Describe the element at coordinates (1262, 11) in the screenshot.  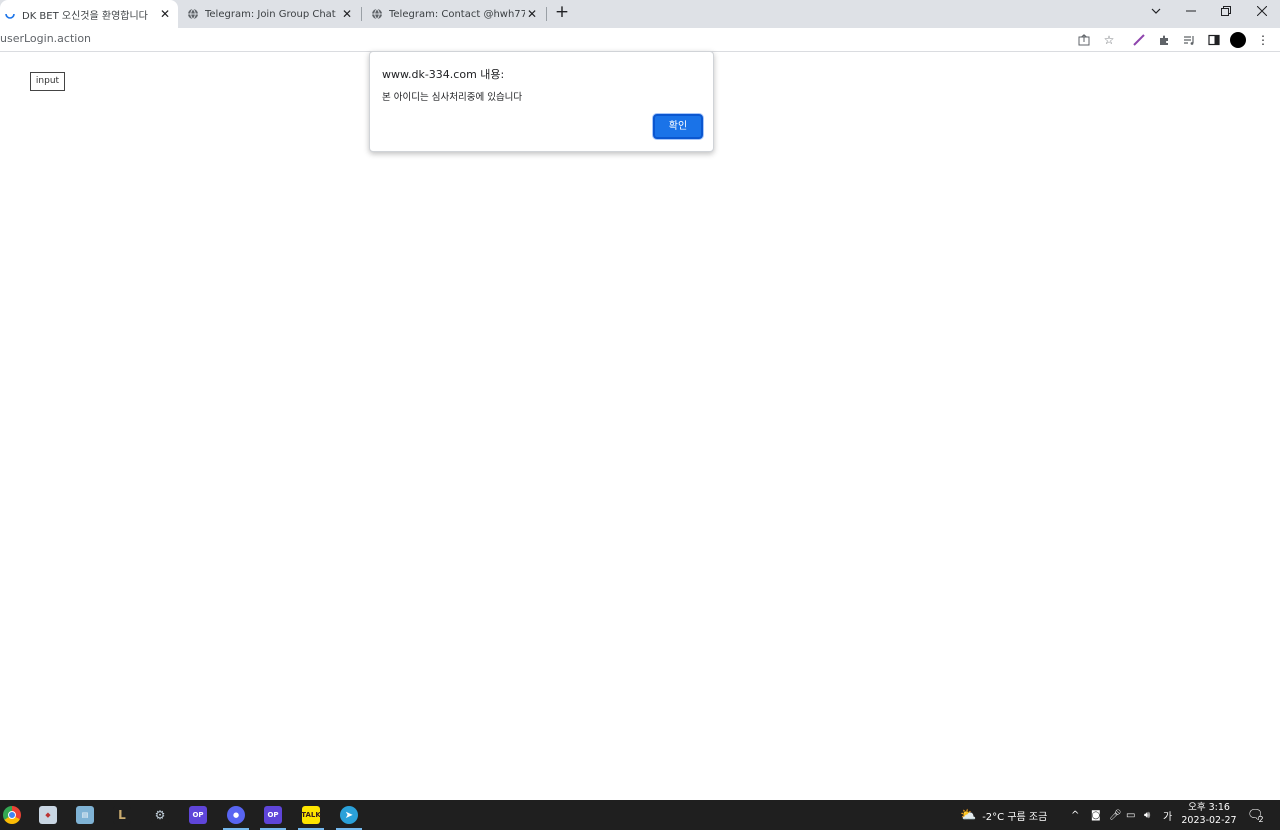
I see `close-window-icon` at that location.